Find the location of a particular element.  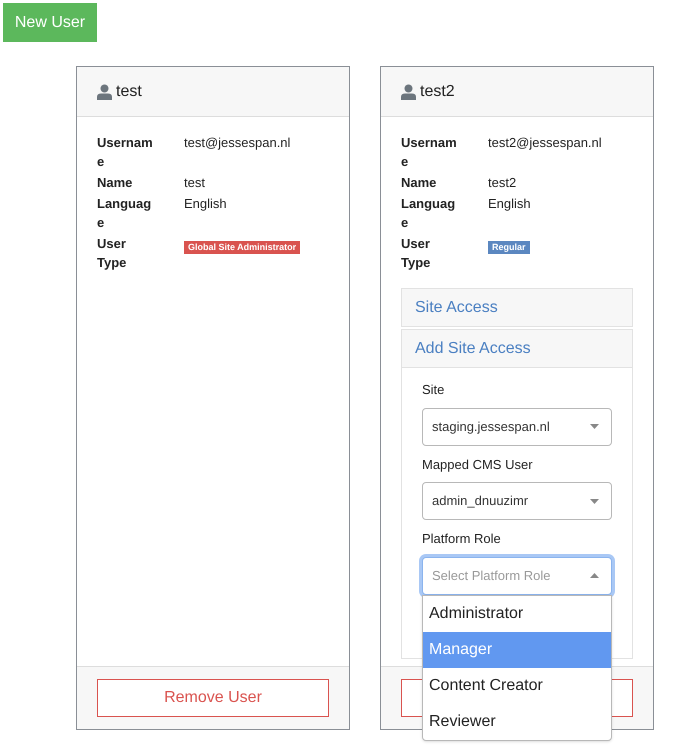

accordion-header: Site Access is located at coordinates (517, 307).